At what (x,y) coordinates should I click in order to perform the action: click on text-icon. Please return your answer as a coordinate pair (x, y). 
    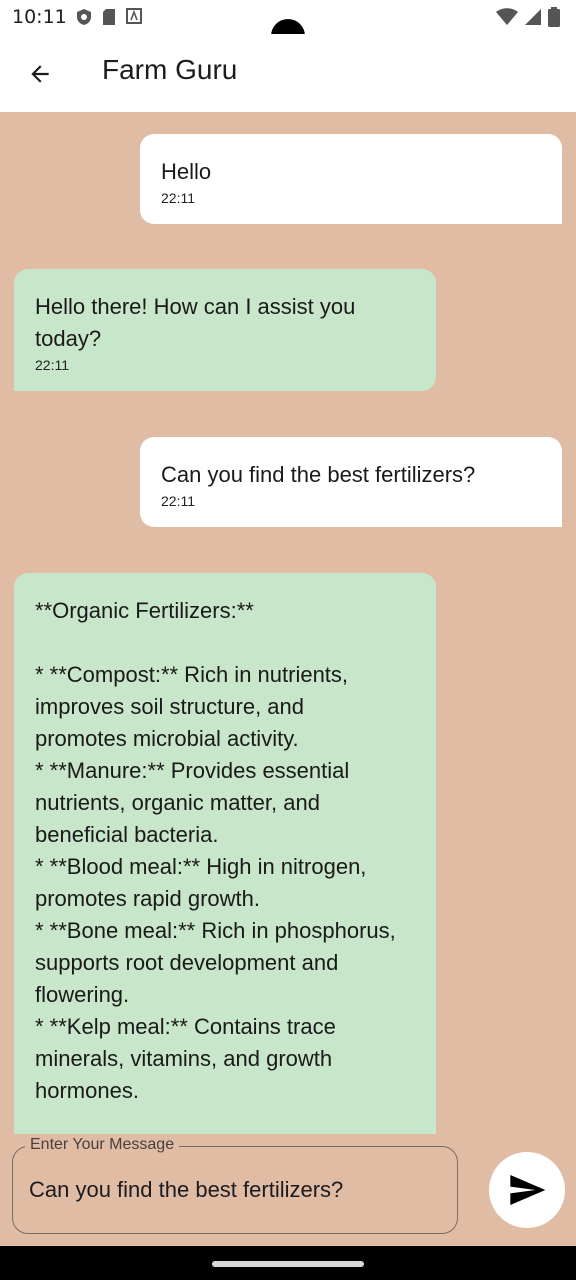
    Looking at the image, I should click on (134, 16).